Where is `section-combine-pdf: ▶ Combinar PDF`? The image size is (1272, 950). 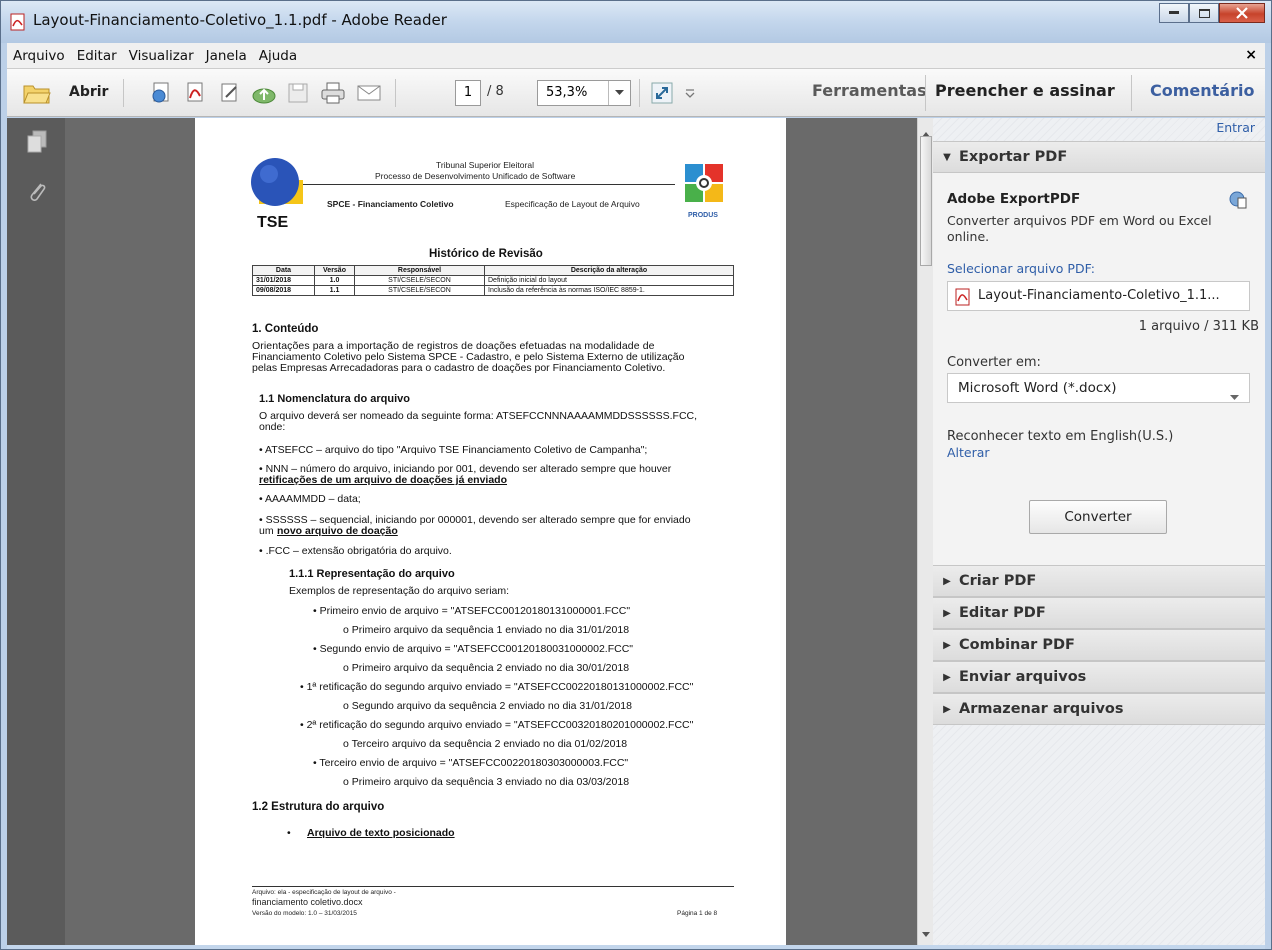
section-combine-pdf: ▶ Combinar PDF is located at coordinates (1099, 645).